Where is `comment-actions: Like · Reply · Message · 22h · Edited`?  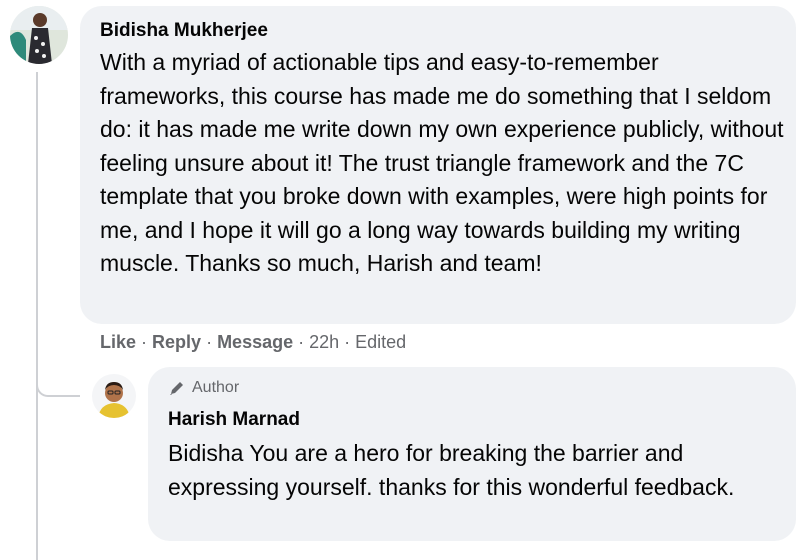 comment-actions: Like · Reply · Message · 22h · Edited is located at coordinates (253, 342).